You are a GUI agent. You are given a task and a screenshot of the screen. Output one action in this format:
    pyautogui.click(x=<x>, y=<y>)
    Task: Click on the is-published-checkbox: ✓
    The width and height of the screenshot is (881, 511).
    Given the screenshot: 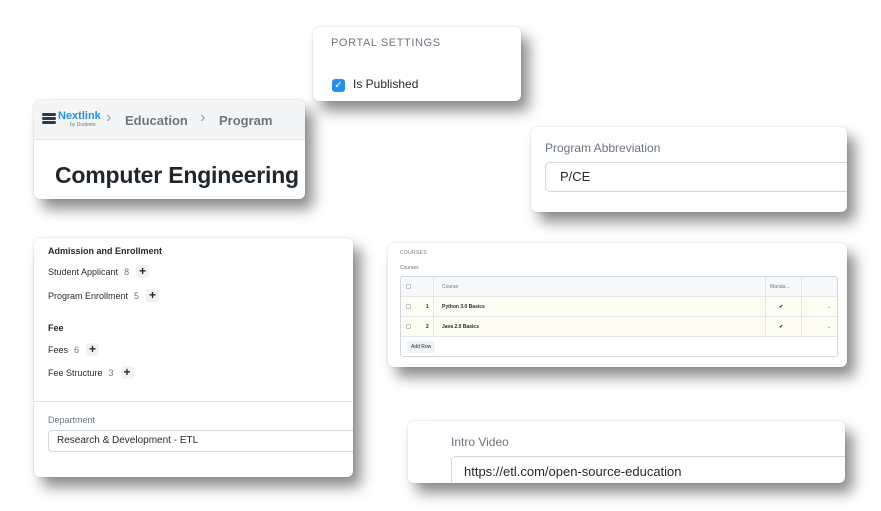 What is the action you would take?
    pyautogui.click(x=338, y=85)
    